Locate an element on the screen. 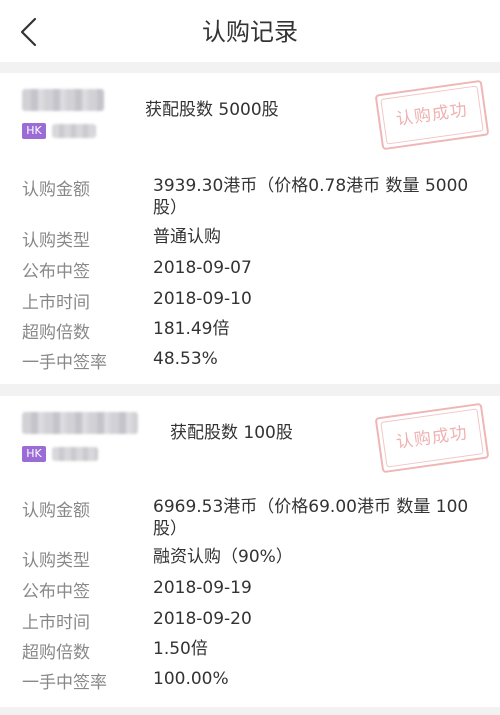  field-value: 融资认购（90%） is located at coordinates (223, 557).